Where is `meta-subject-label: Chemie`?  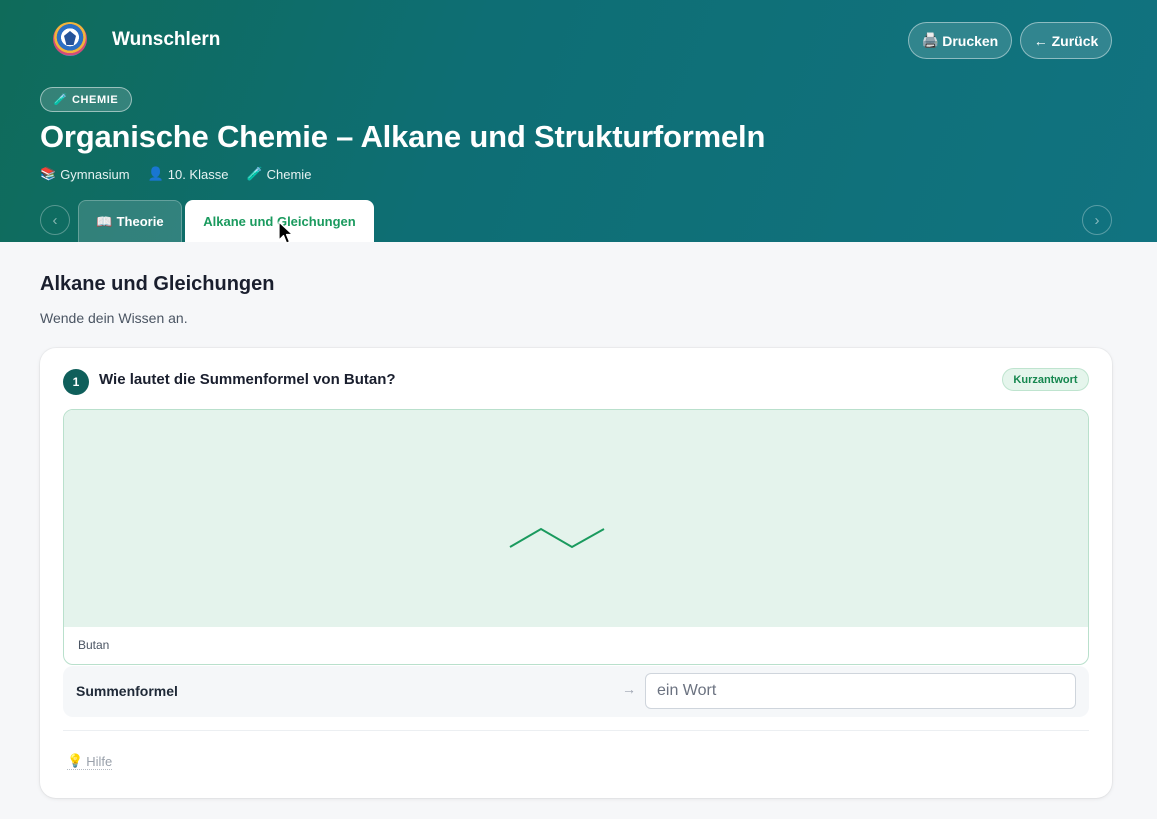
meta-subject-label: Chemie is located at coordinates (289, 174).